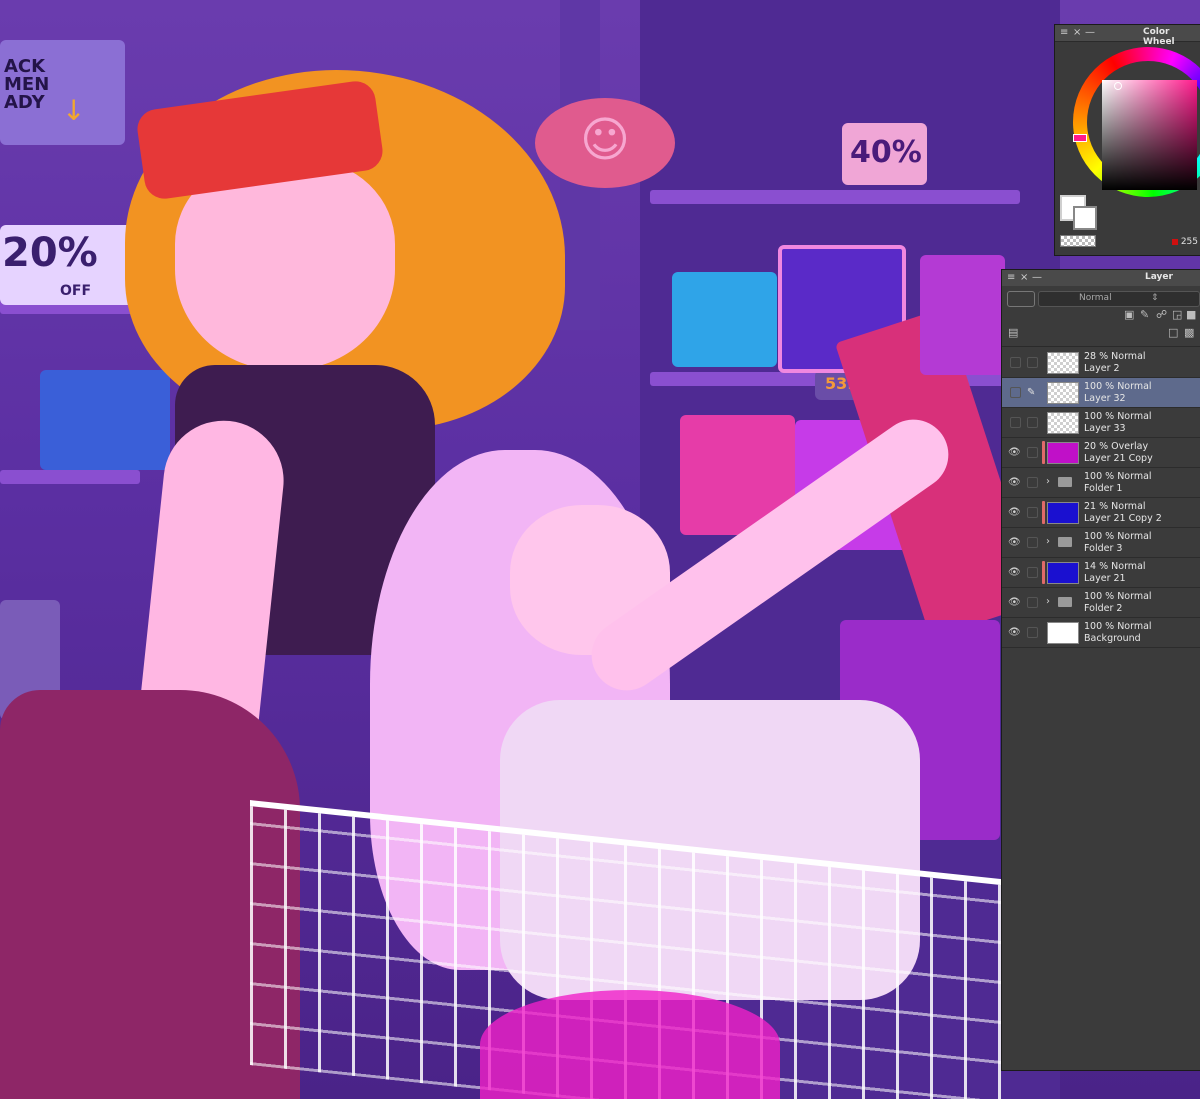  I want to click on rgb-readout: 255, so click(1185, 242).